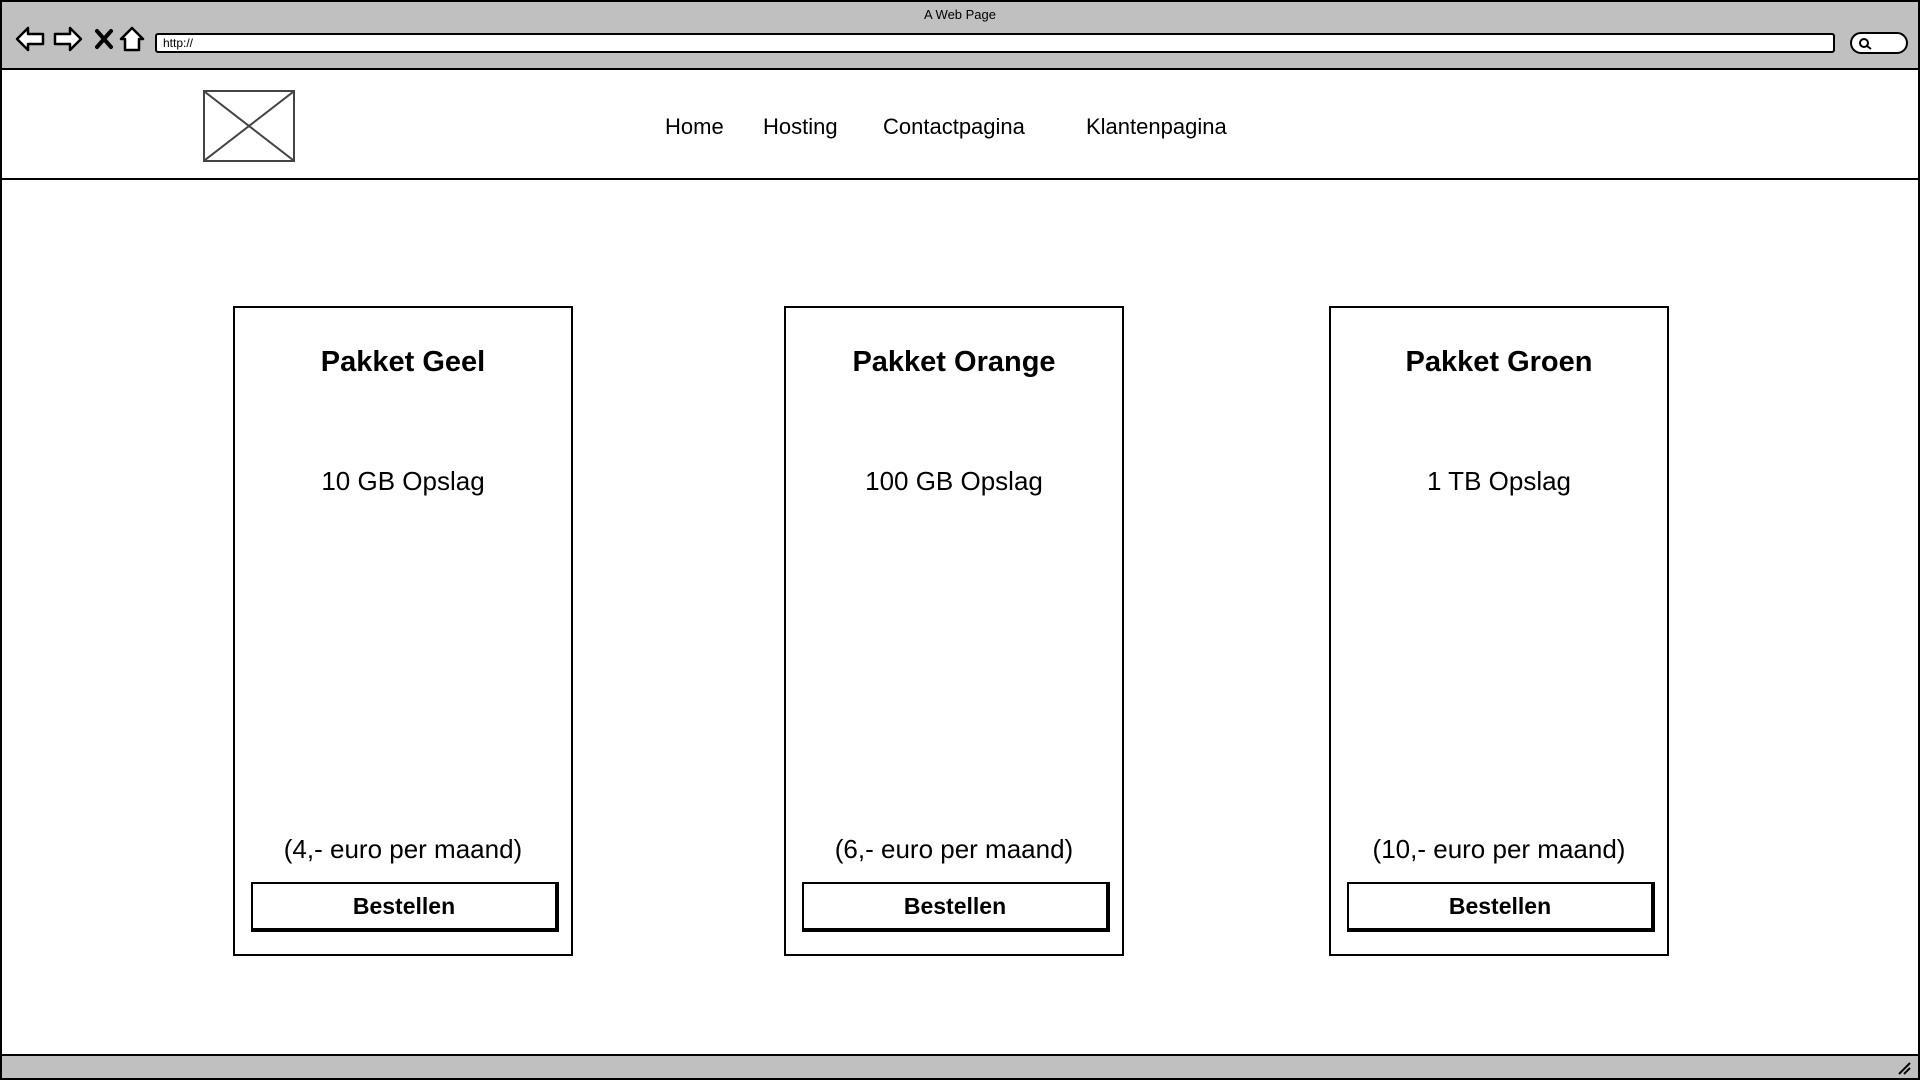  I want to click on package-storage: 10 GB Opslag, so click(403, 481).